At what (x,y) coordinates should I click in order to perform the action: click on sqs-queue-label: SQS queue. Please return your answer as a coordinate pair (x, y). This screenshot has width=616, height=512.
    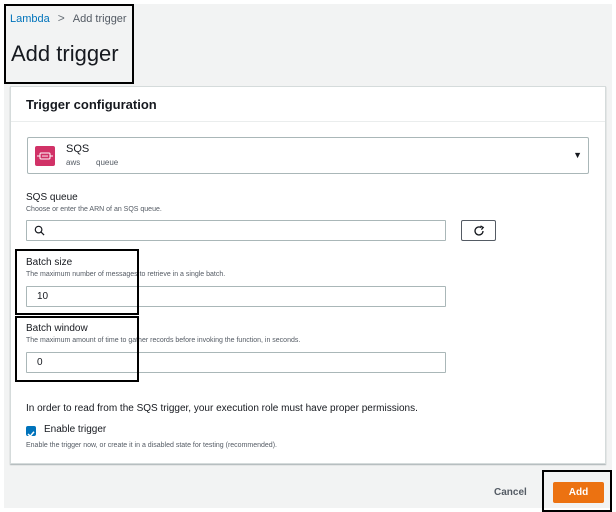
    Looking at the image, I should click on (52, 197).